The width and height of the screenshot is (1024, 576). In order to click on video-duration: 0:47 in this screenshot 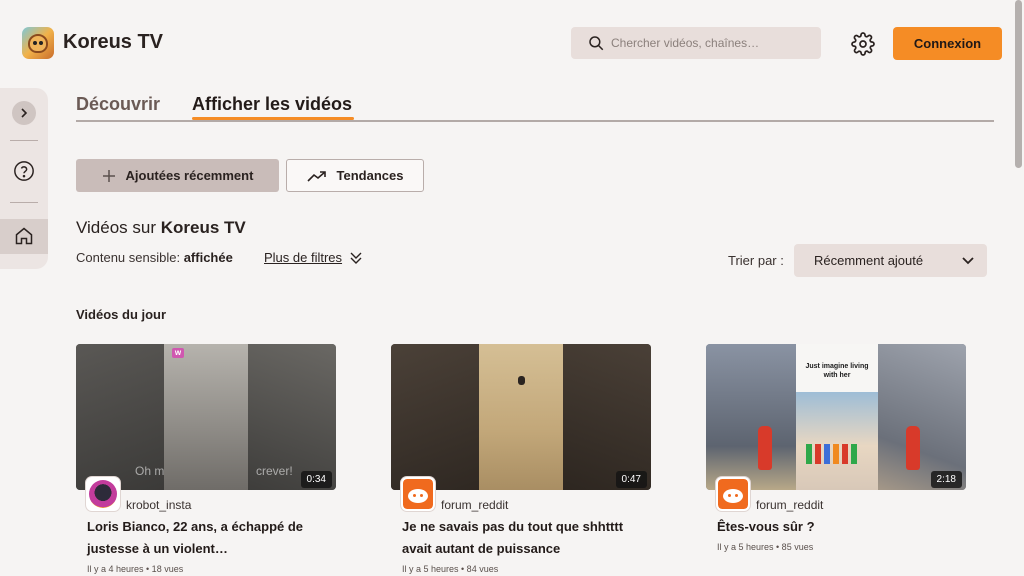, I will do `click(631, 479)`.